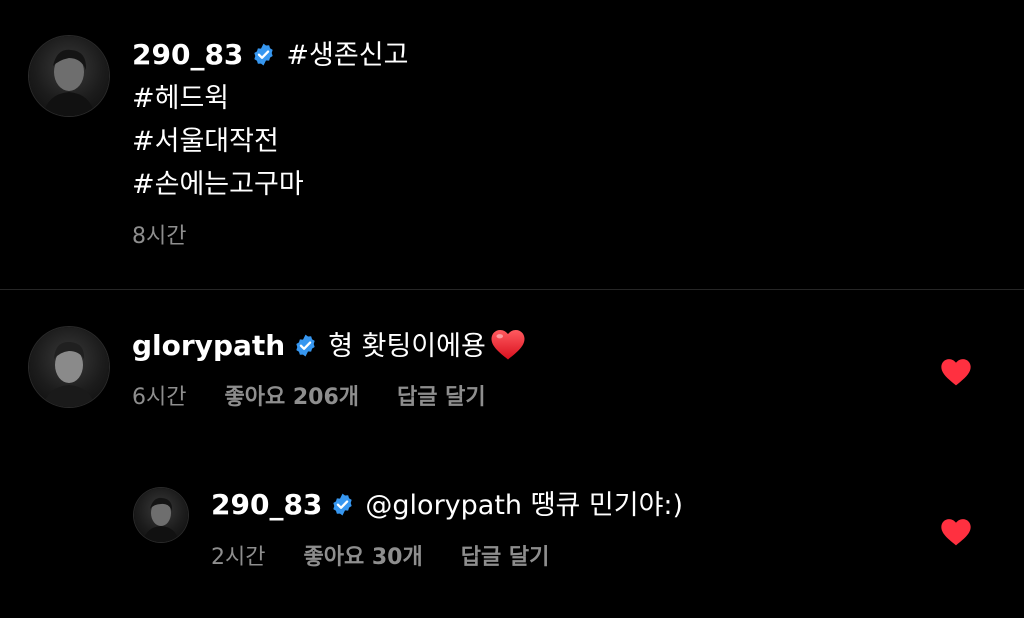 The height and width of the screenshot is (618, 1024). I want to click on comment-timestamp: 6시간, so click(159, 397).